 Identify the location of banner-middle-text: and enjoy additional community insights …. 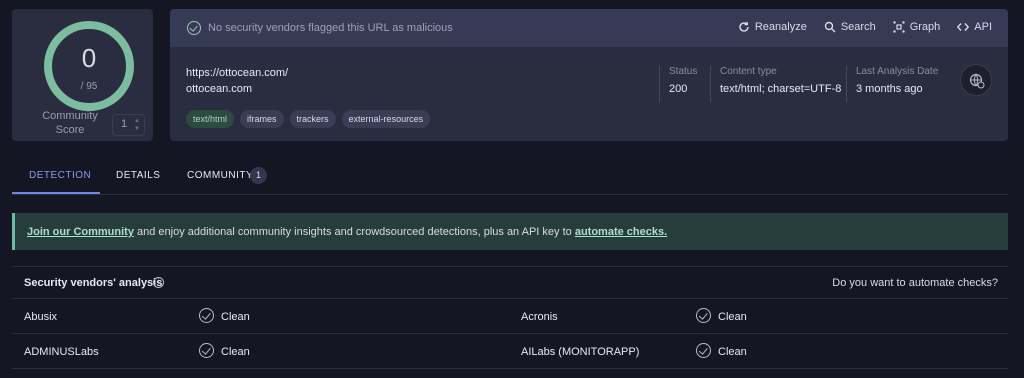
(354, 232).